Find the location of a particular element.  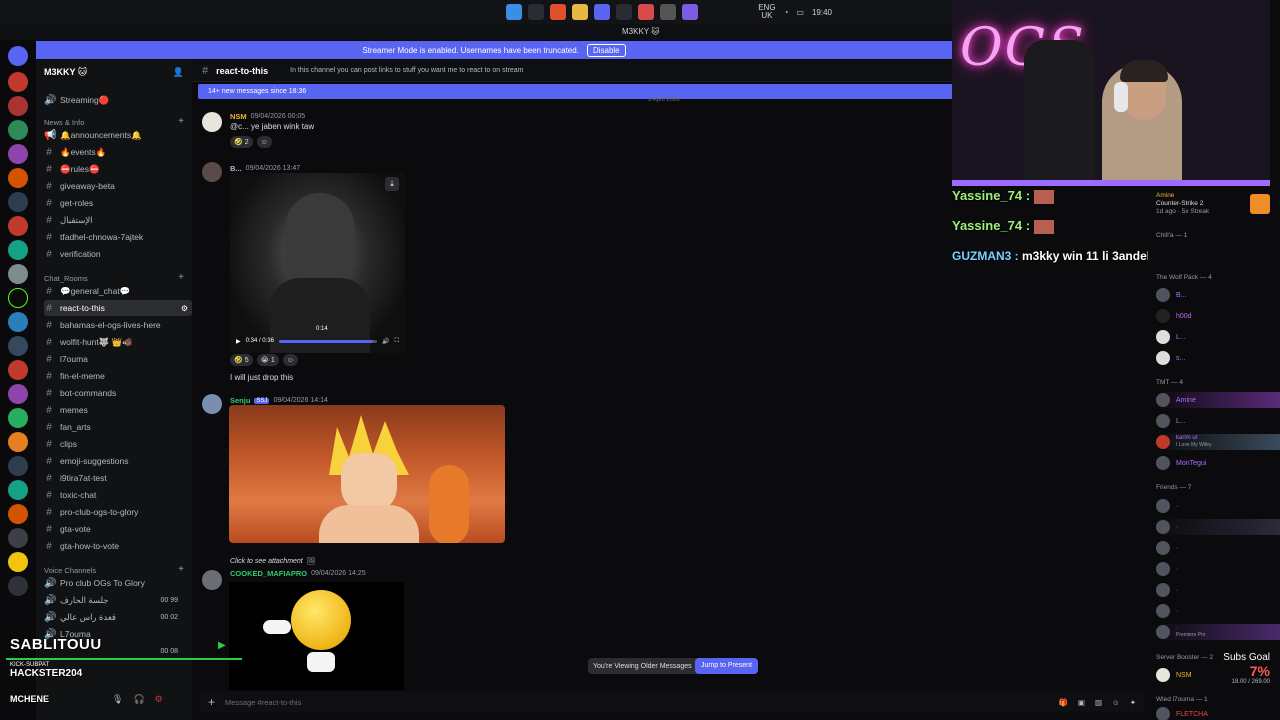

channel-i9tira7at: # i9tira7at-test is located at coordinates (118, 478).